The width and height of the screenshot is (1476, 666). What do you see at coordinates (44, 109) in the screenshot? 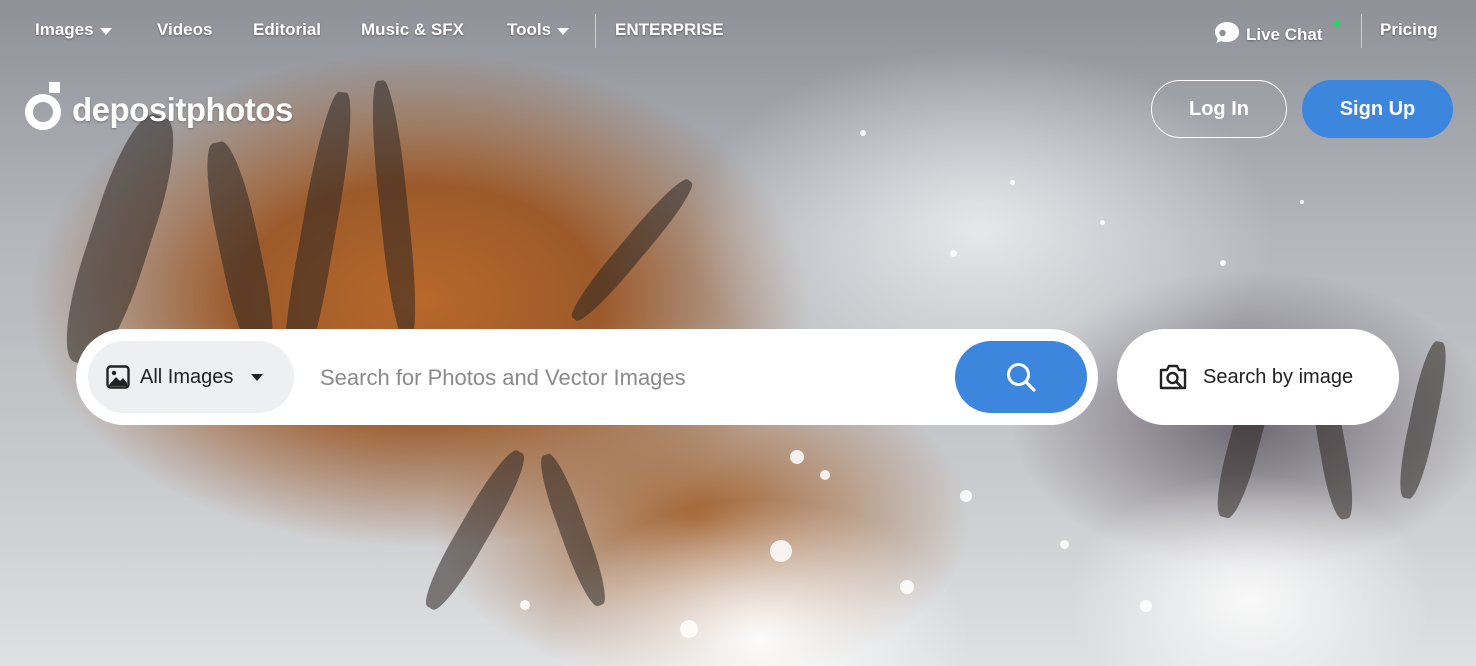
I see `depositphotos-logo-icon` at bounding box center [44, 109].